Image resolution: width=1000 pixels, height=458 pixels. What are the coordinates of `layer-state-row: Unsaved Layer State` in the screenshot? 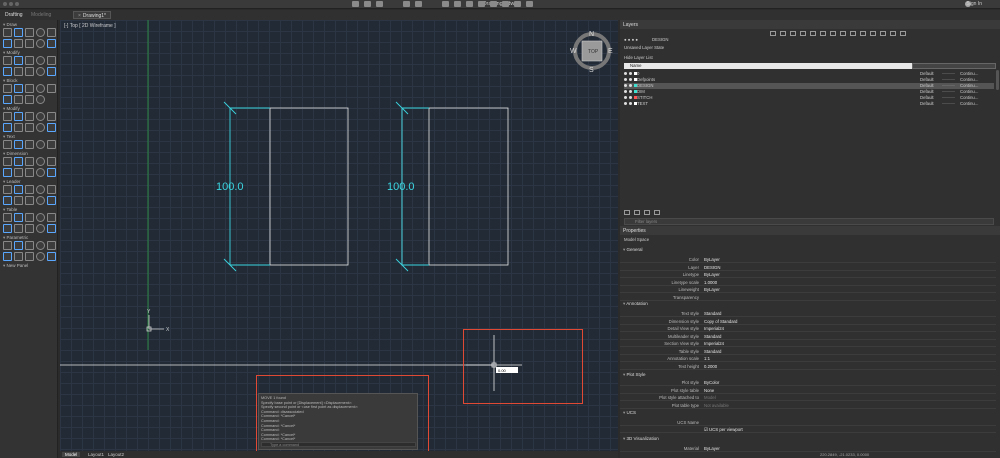 It's located at (812, 48).